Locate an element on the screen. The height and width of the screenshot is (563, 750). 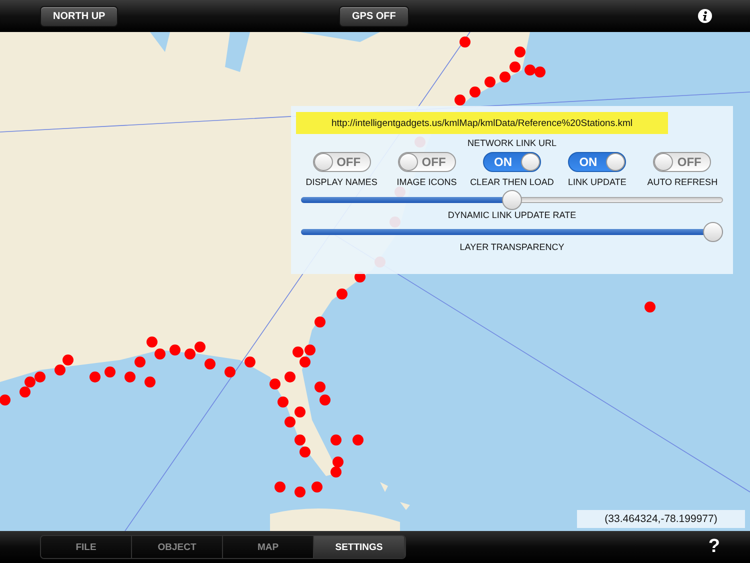
url-field: http://intelligentgadgets.us/kmlMap/kmlData/Reference%20Stations.kml is located at coordinates (482, 123).